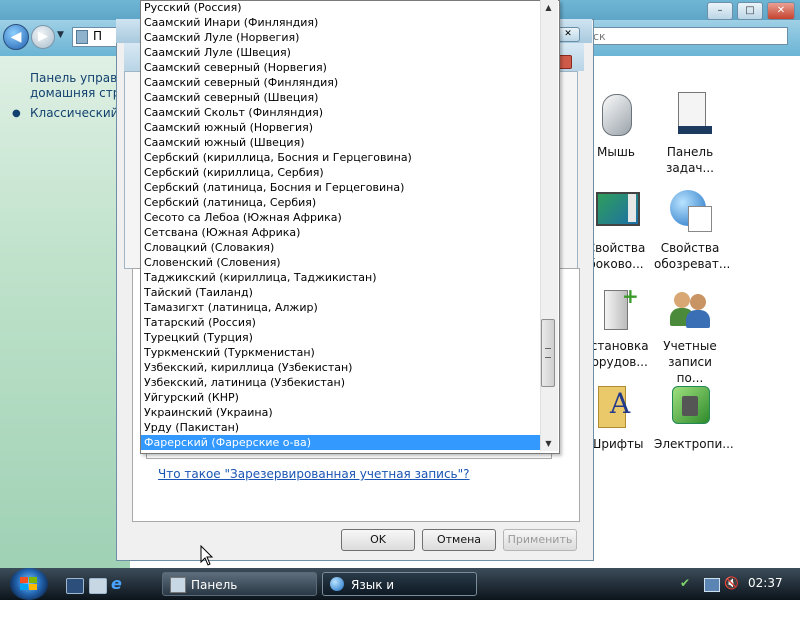 This screenshot has height=621, width=800. Describe the element at coordinates (228, 597) in the screenshot. I see `taskbar-button-label: Панель управления` at that location.